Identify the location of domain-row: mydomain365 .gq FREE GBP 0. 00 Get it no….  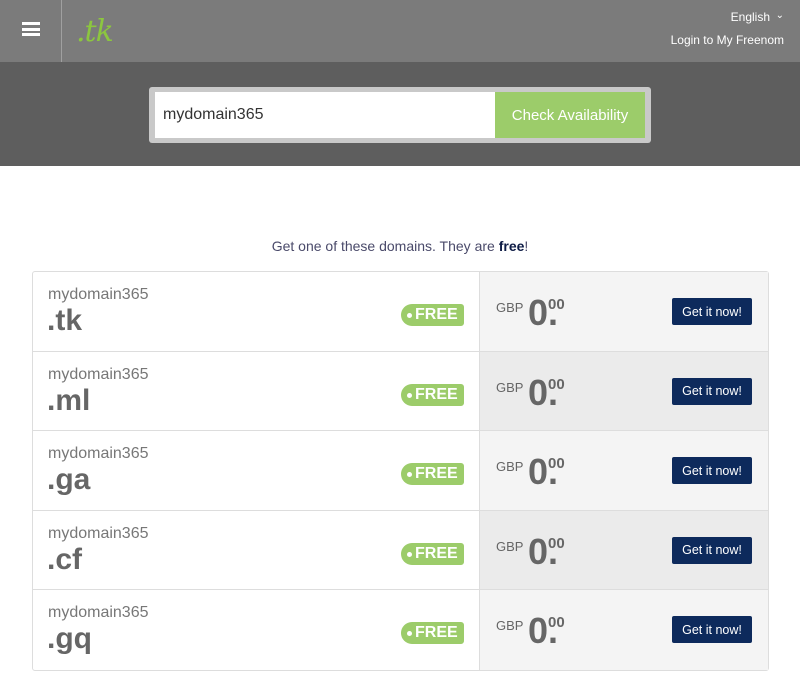
(400, 630).